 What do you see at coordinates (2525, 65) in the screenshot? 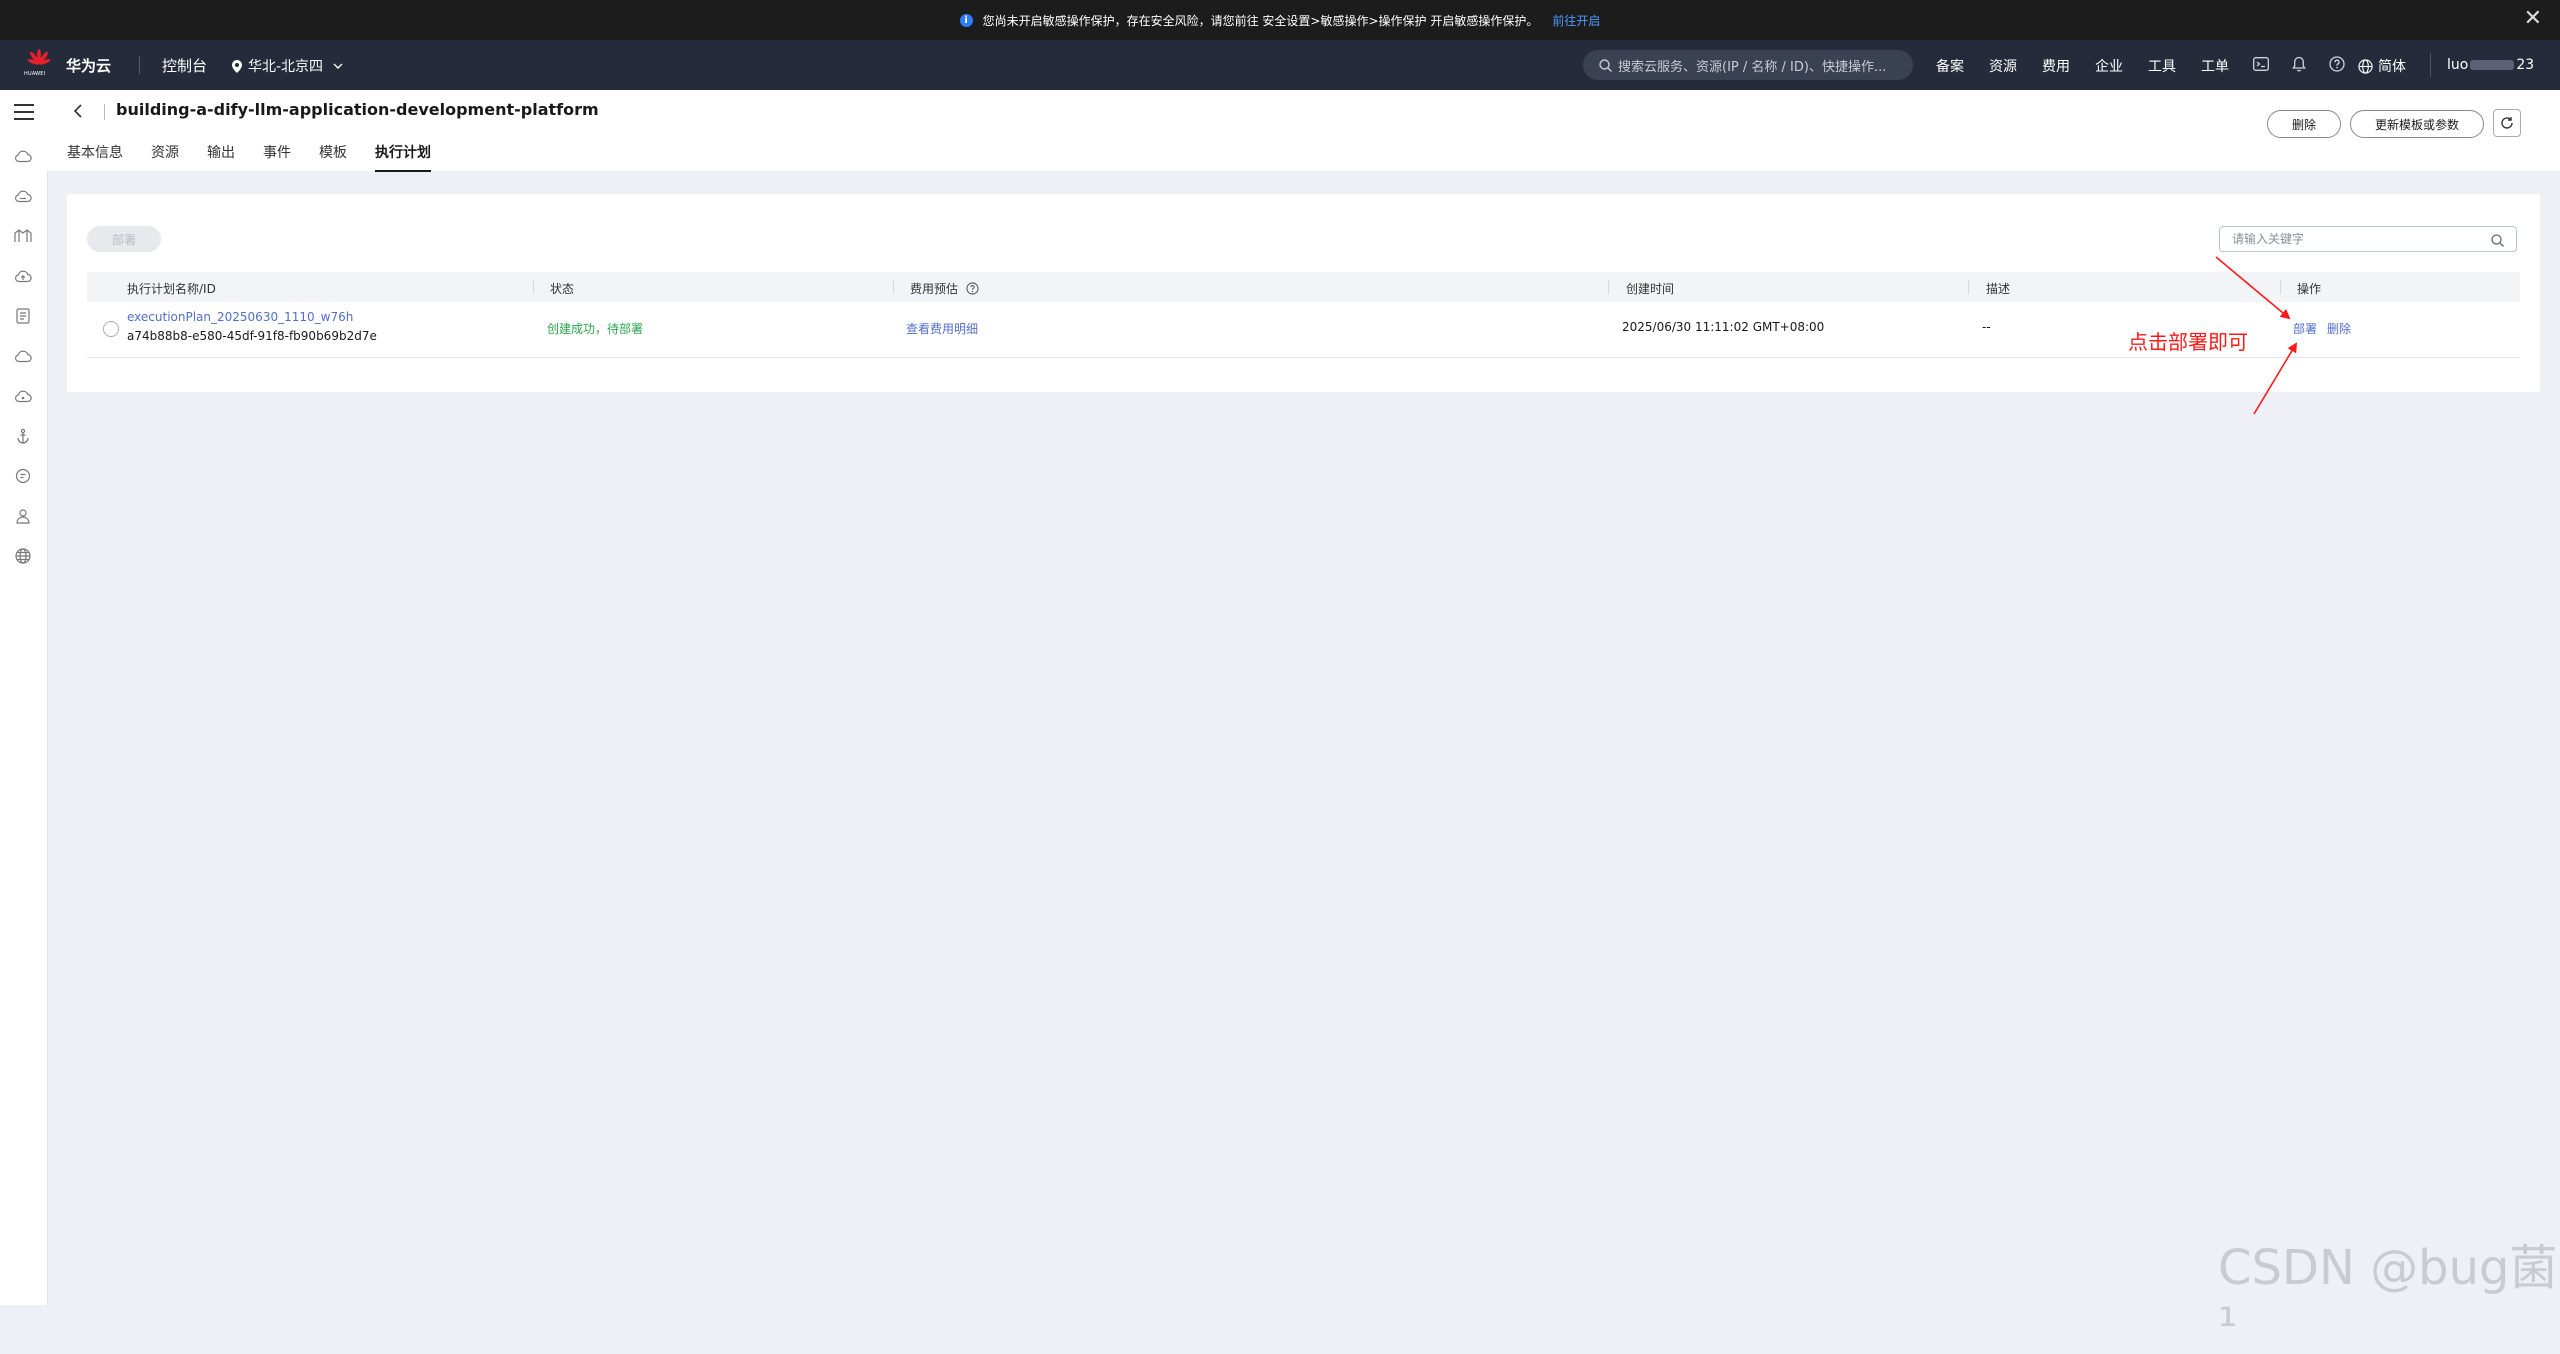
I see `user-name-suffix: 23` at bounding box center [2525, 65].